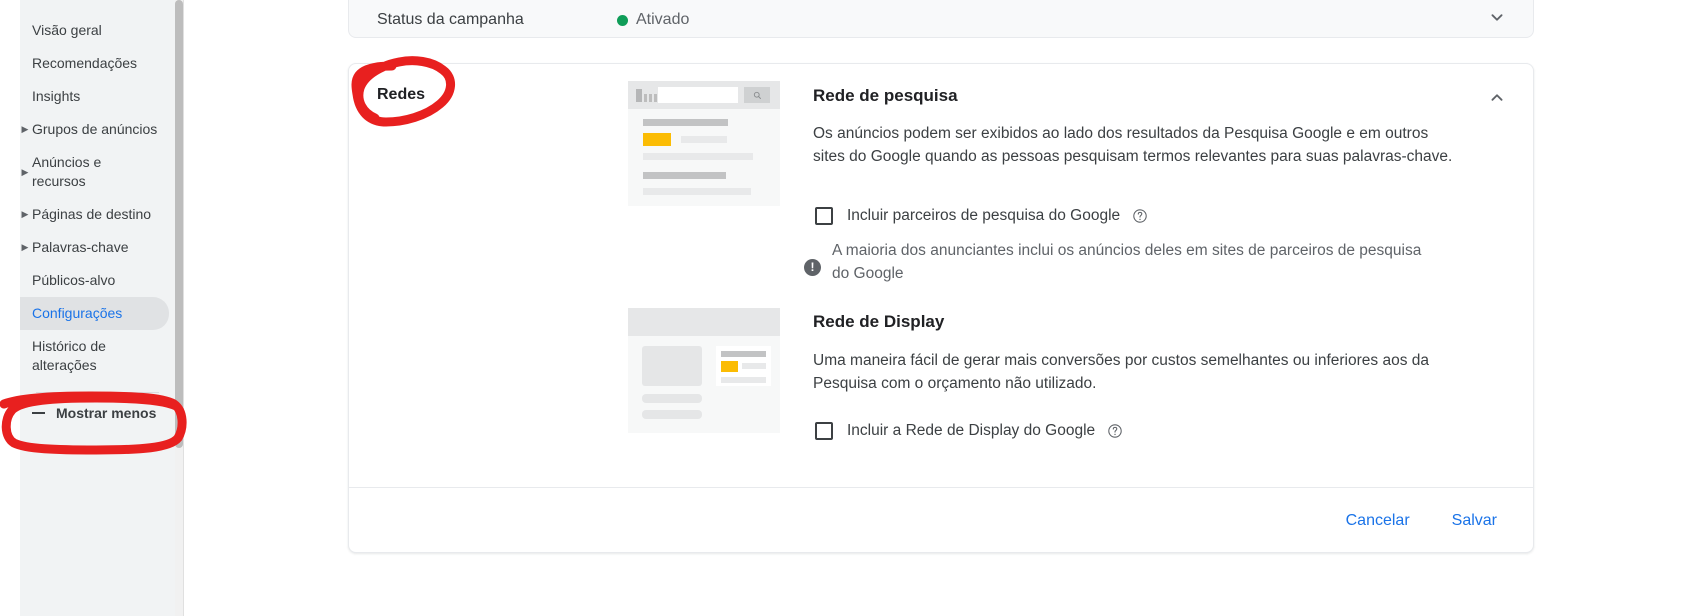  I want to click on sidebar-left-gutter, so click(10, 308).